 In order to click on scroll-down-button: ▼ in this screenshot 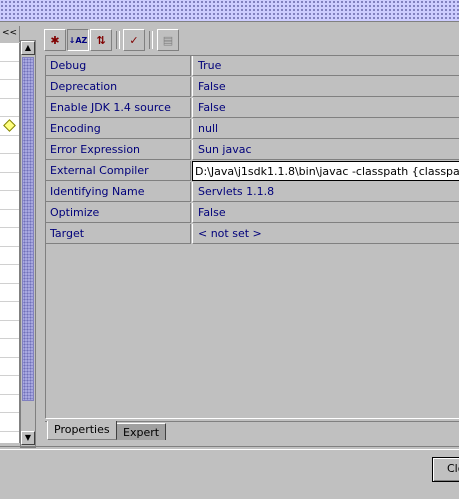, I will do `click(28, 438)`.